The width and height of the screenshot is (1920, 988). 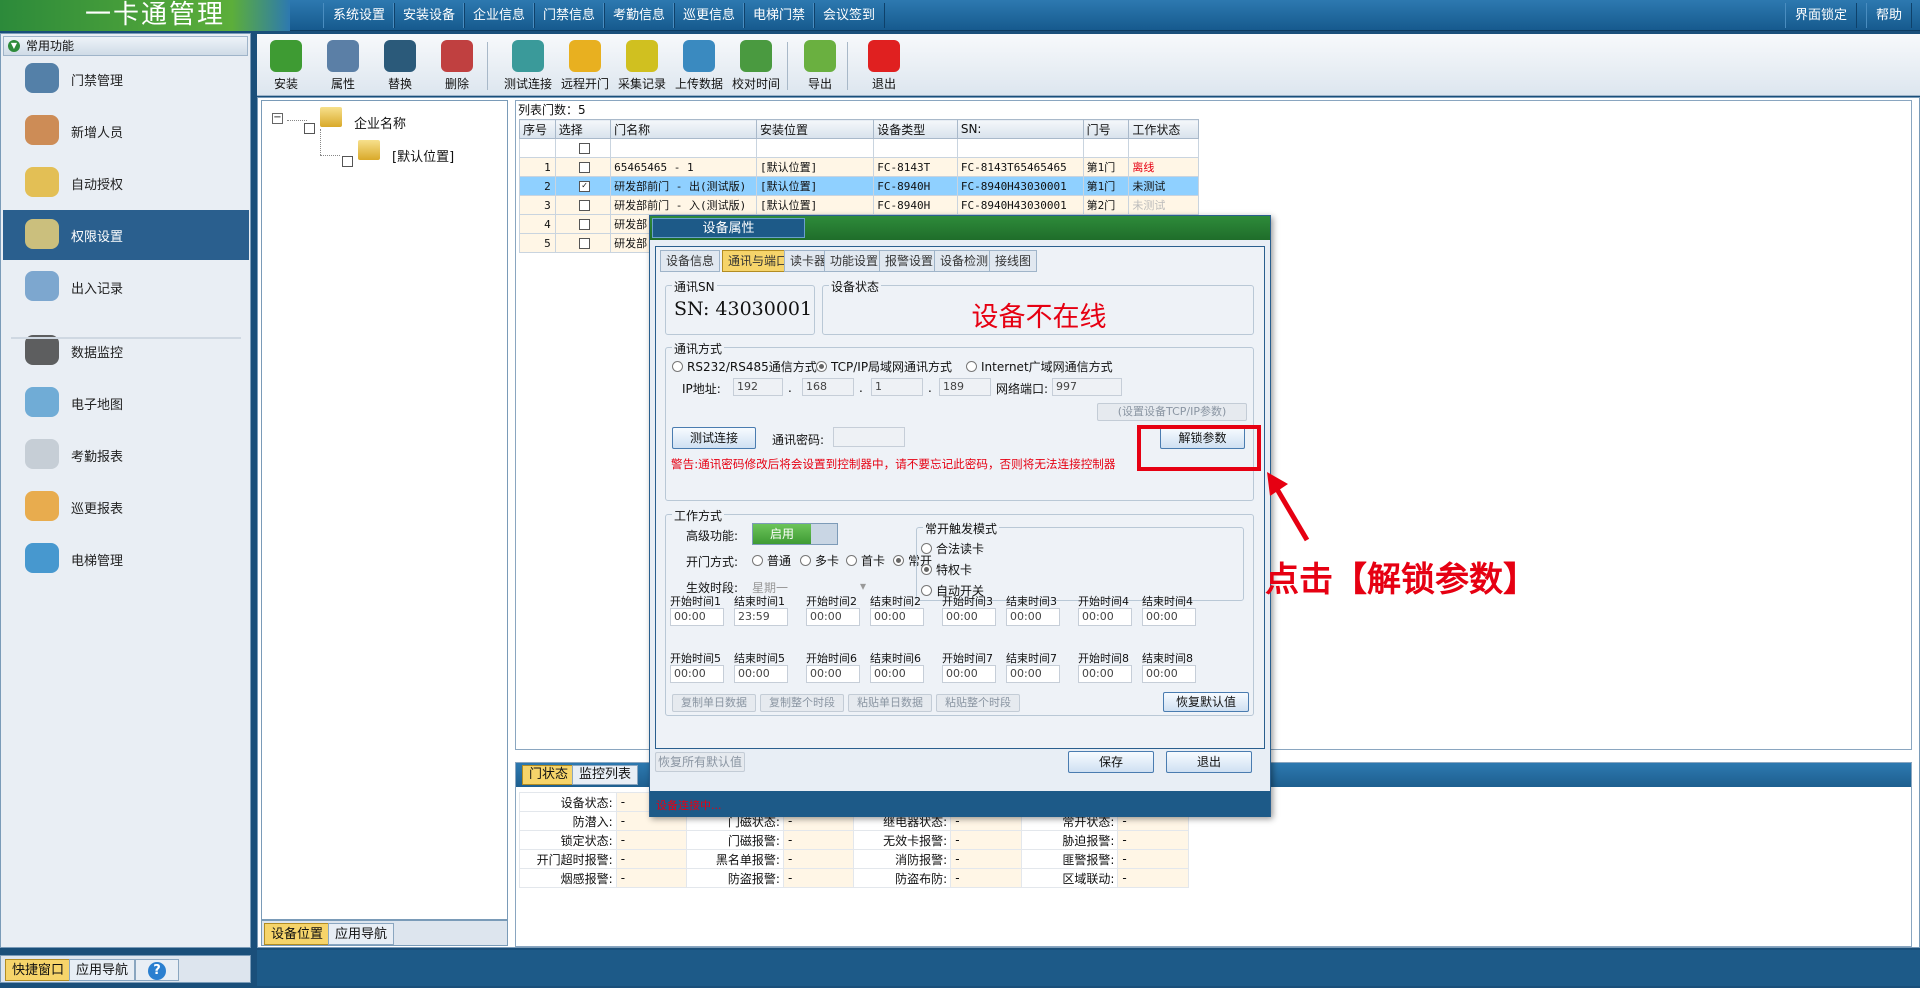 I want to click on toolbar-power-button: 退出, so click(x=884, y=65).